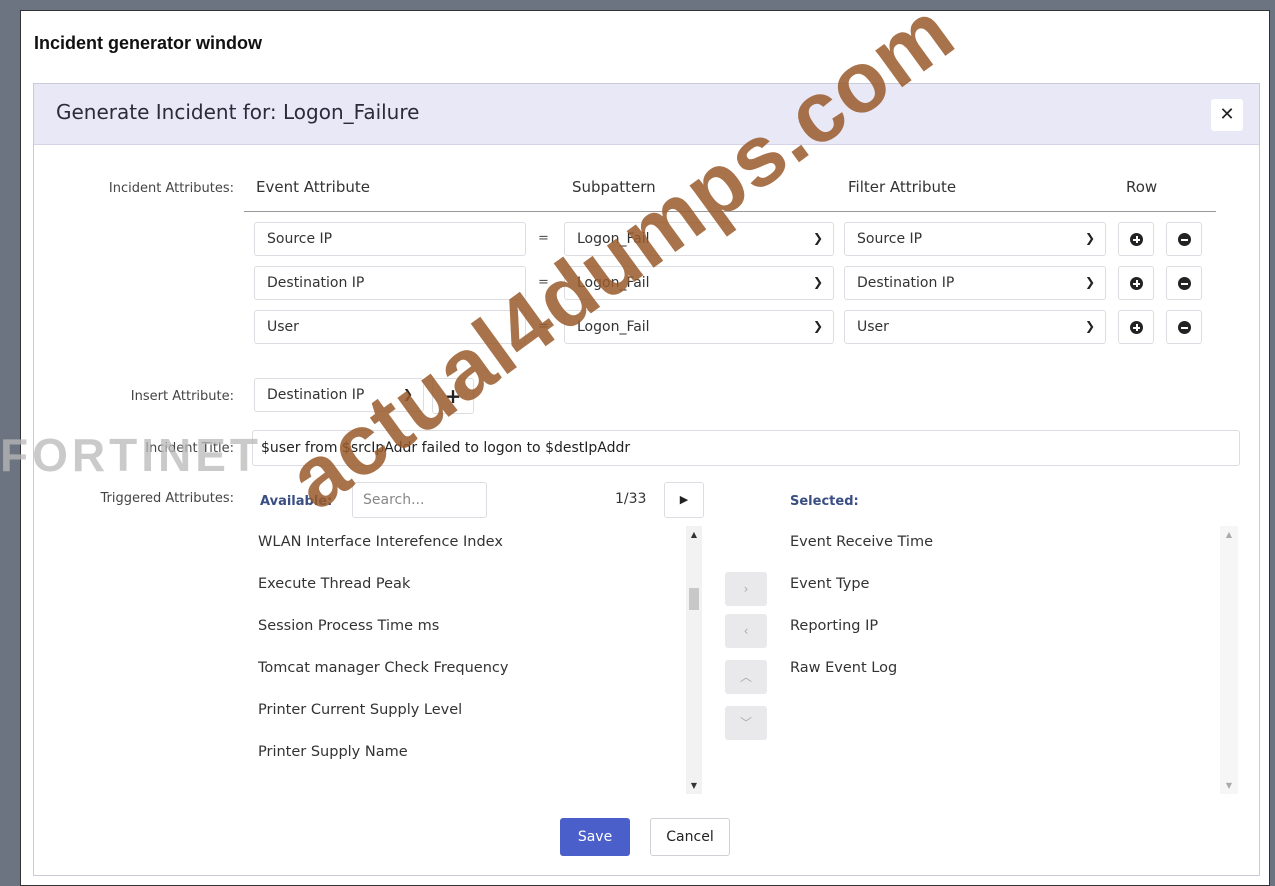 This screenshot has height=886, width=1275. Describe the element at coordinates (468, 753) in the screenshot. I see `list-item: Printer Supply Name` at that location.